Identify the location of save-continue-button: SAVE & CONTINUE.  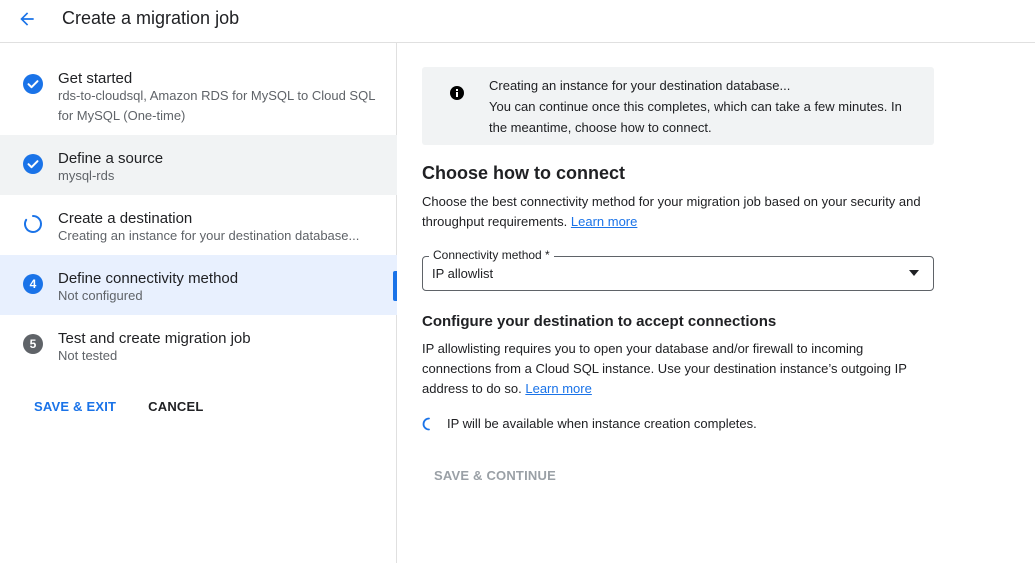
(495, 476).